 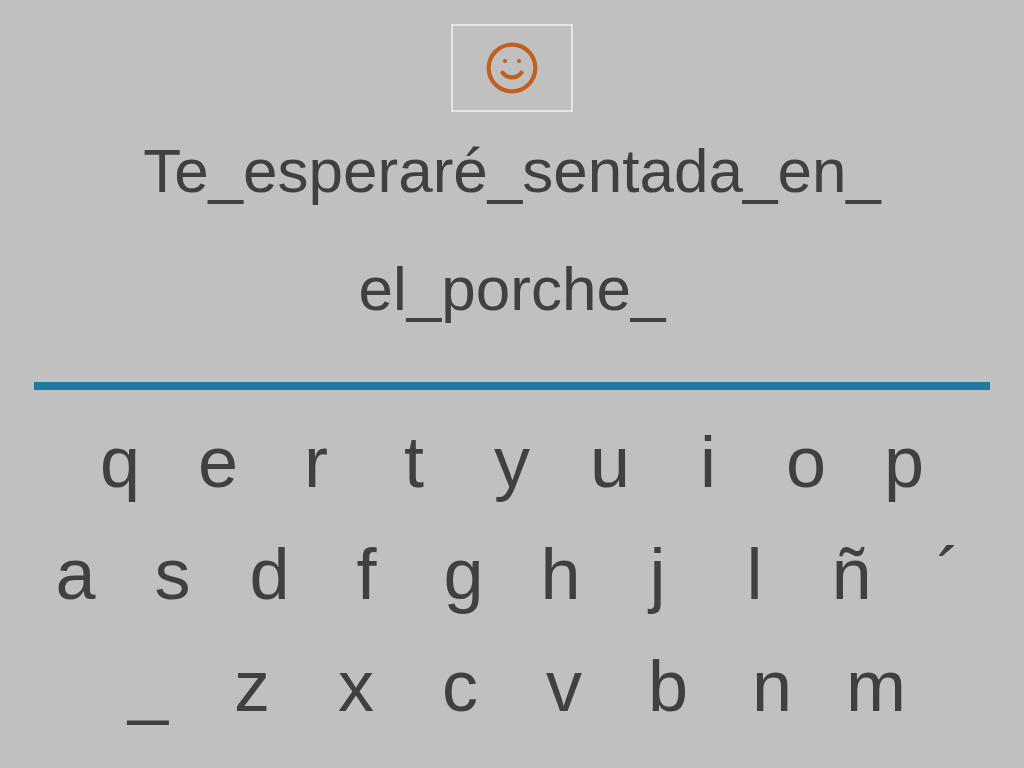 What do you see at coordinates (148, 686) in the screenshot?
I see `letter-key: _` at bounding box center [148, 686].